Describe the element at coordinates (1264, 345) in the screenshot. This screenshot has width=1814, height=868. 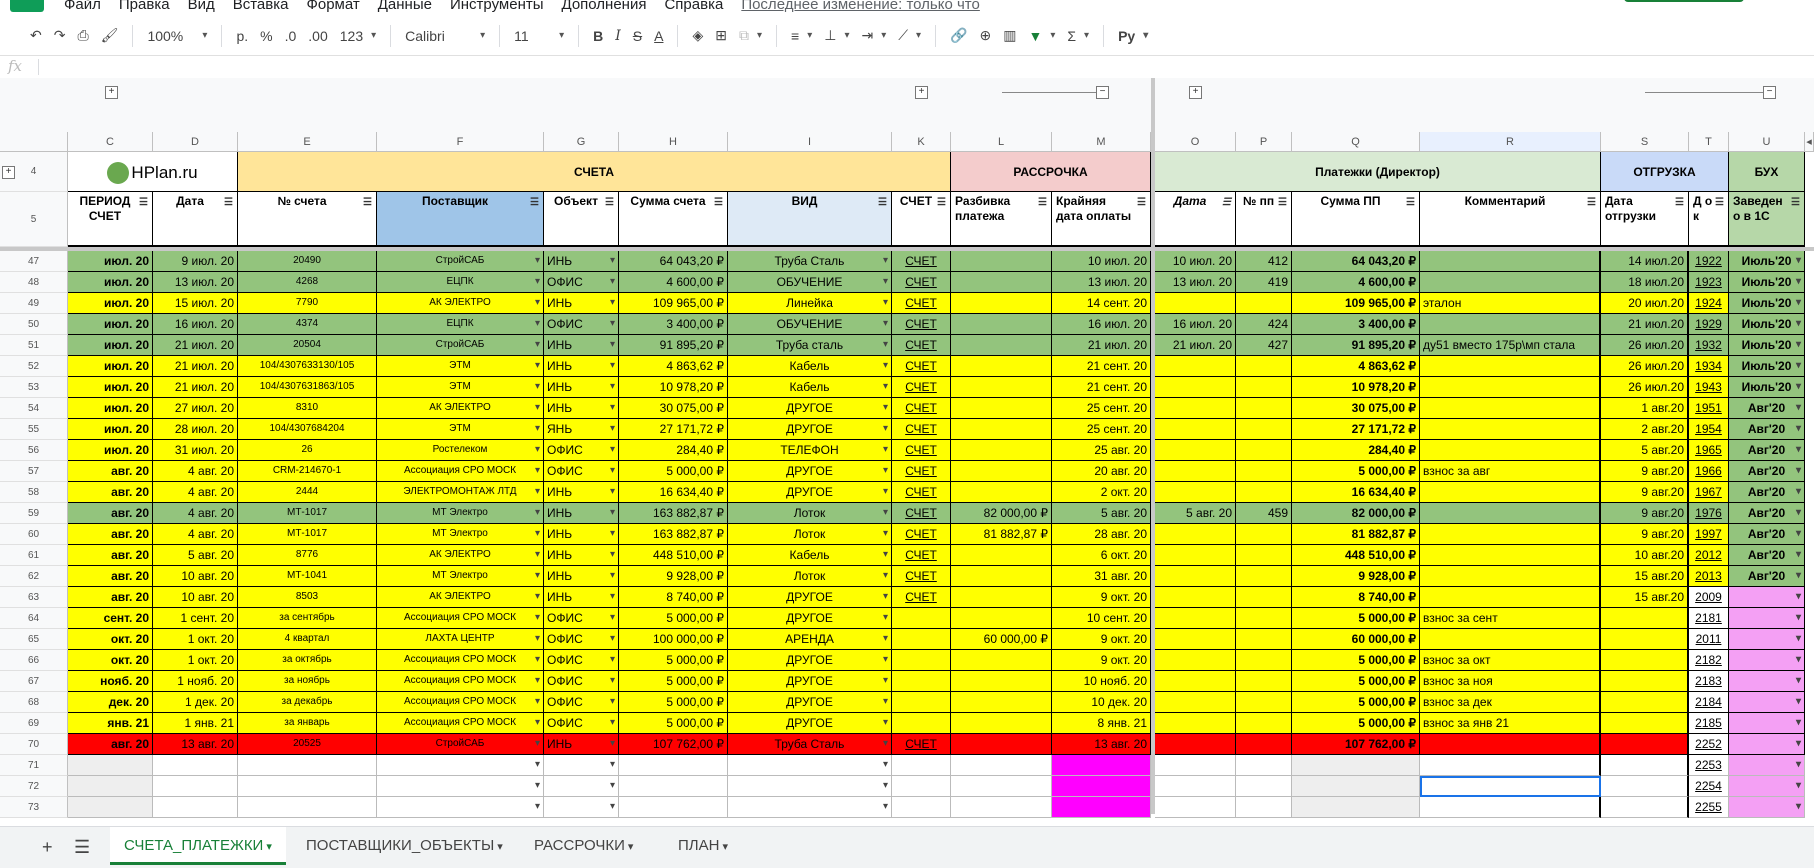
I see `cell: 427` at that location.